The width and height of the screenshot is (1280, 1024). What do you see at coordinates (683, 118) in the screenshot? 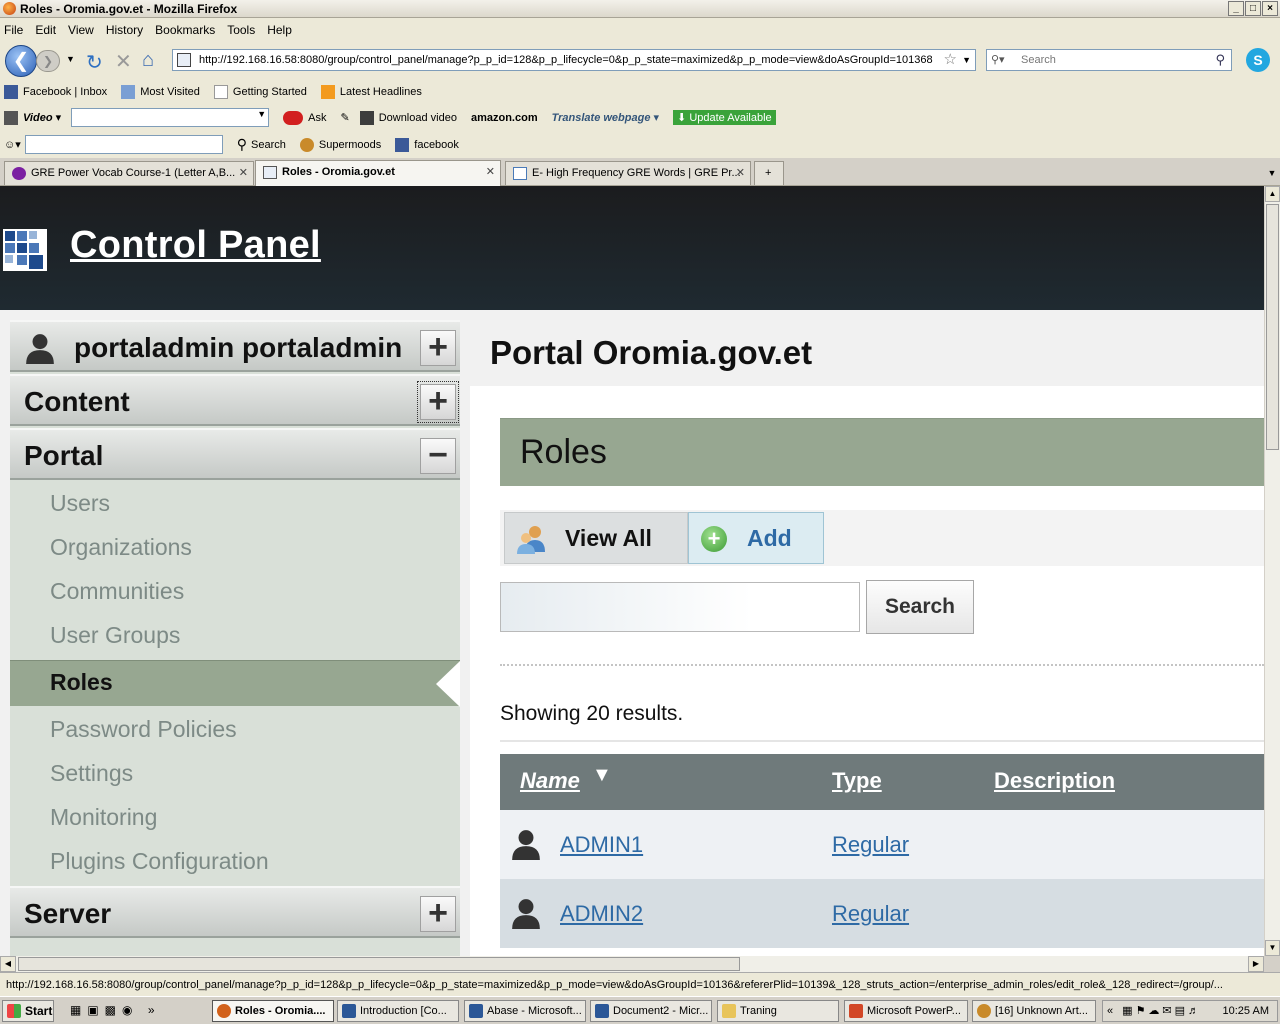
I see `arrow-down-icon: ⬇` at bounding box center [683, 118].